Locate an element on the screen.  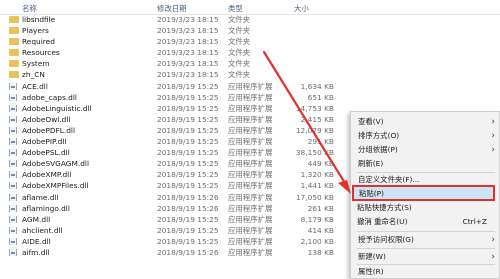
file-size: 651 KB is located at coordinates (320, 97).